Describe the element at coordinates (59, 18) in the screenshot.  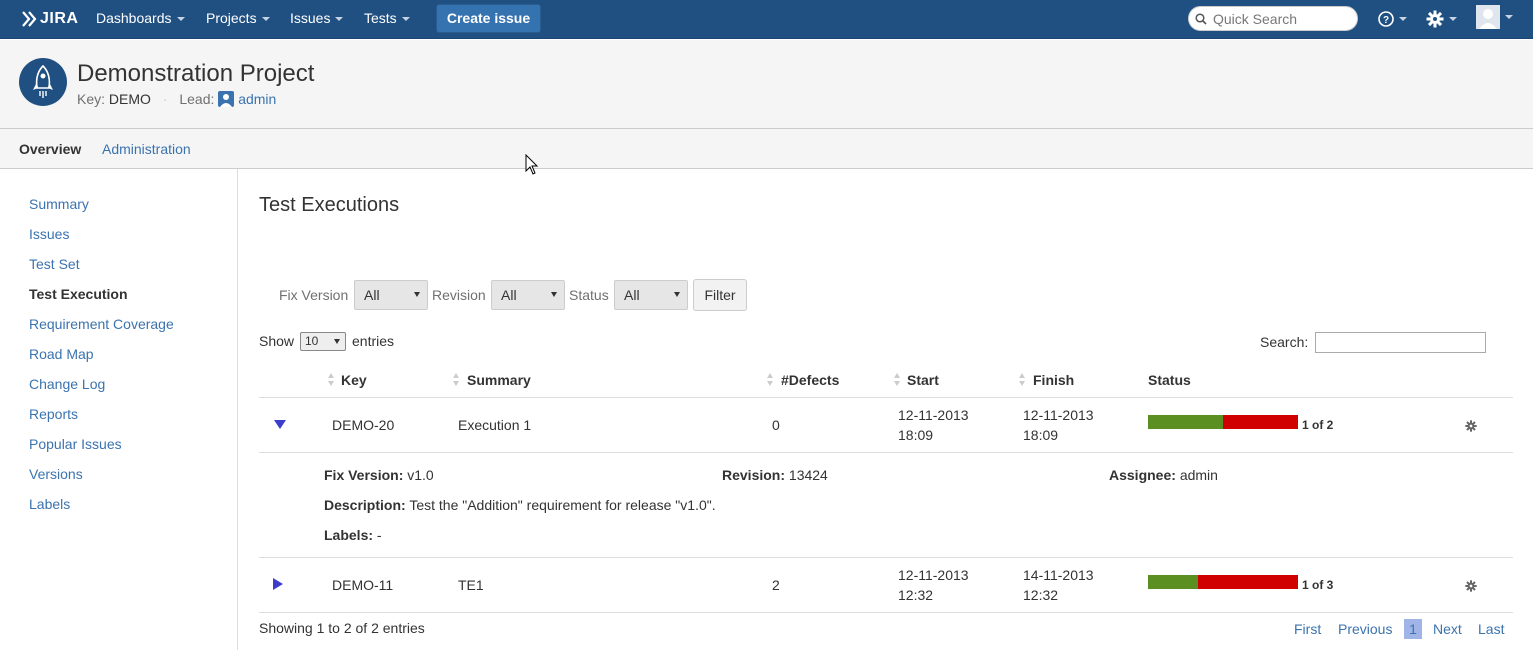
I see `logo-text: JIRA` at that location.